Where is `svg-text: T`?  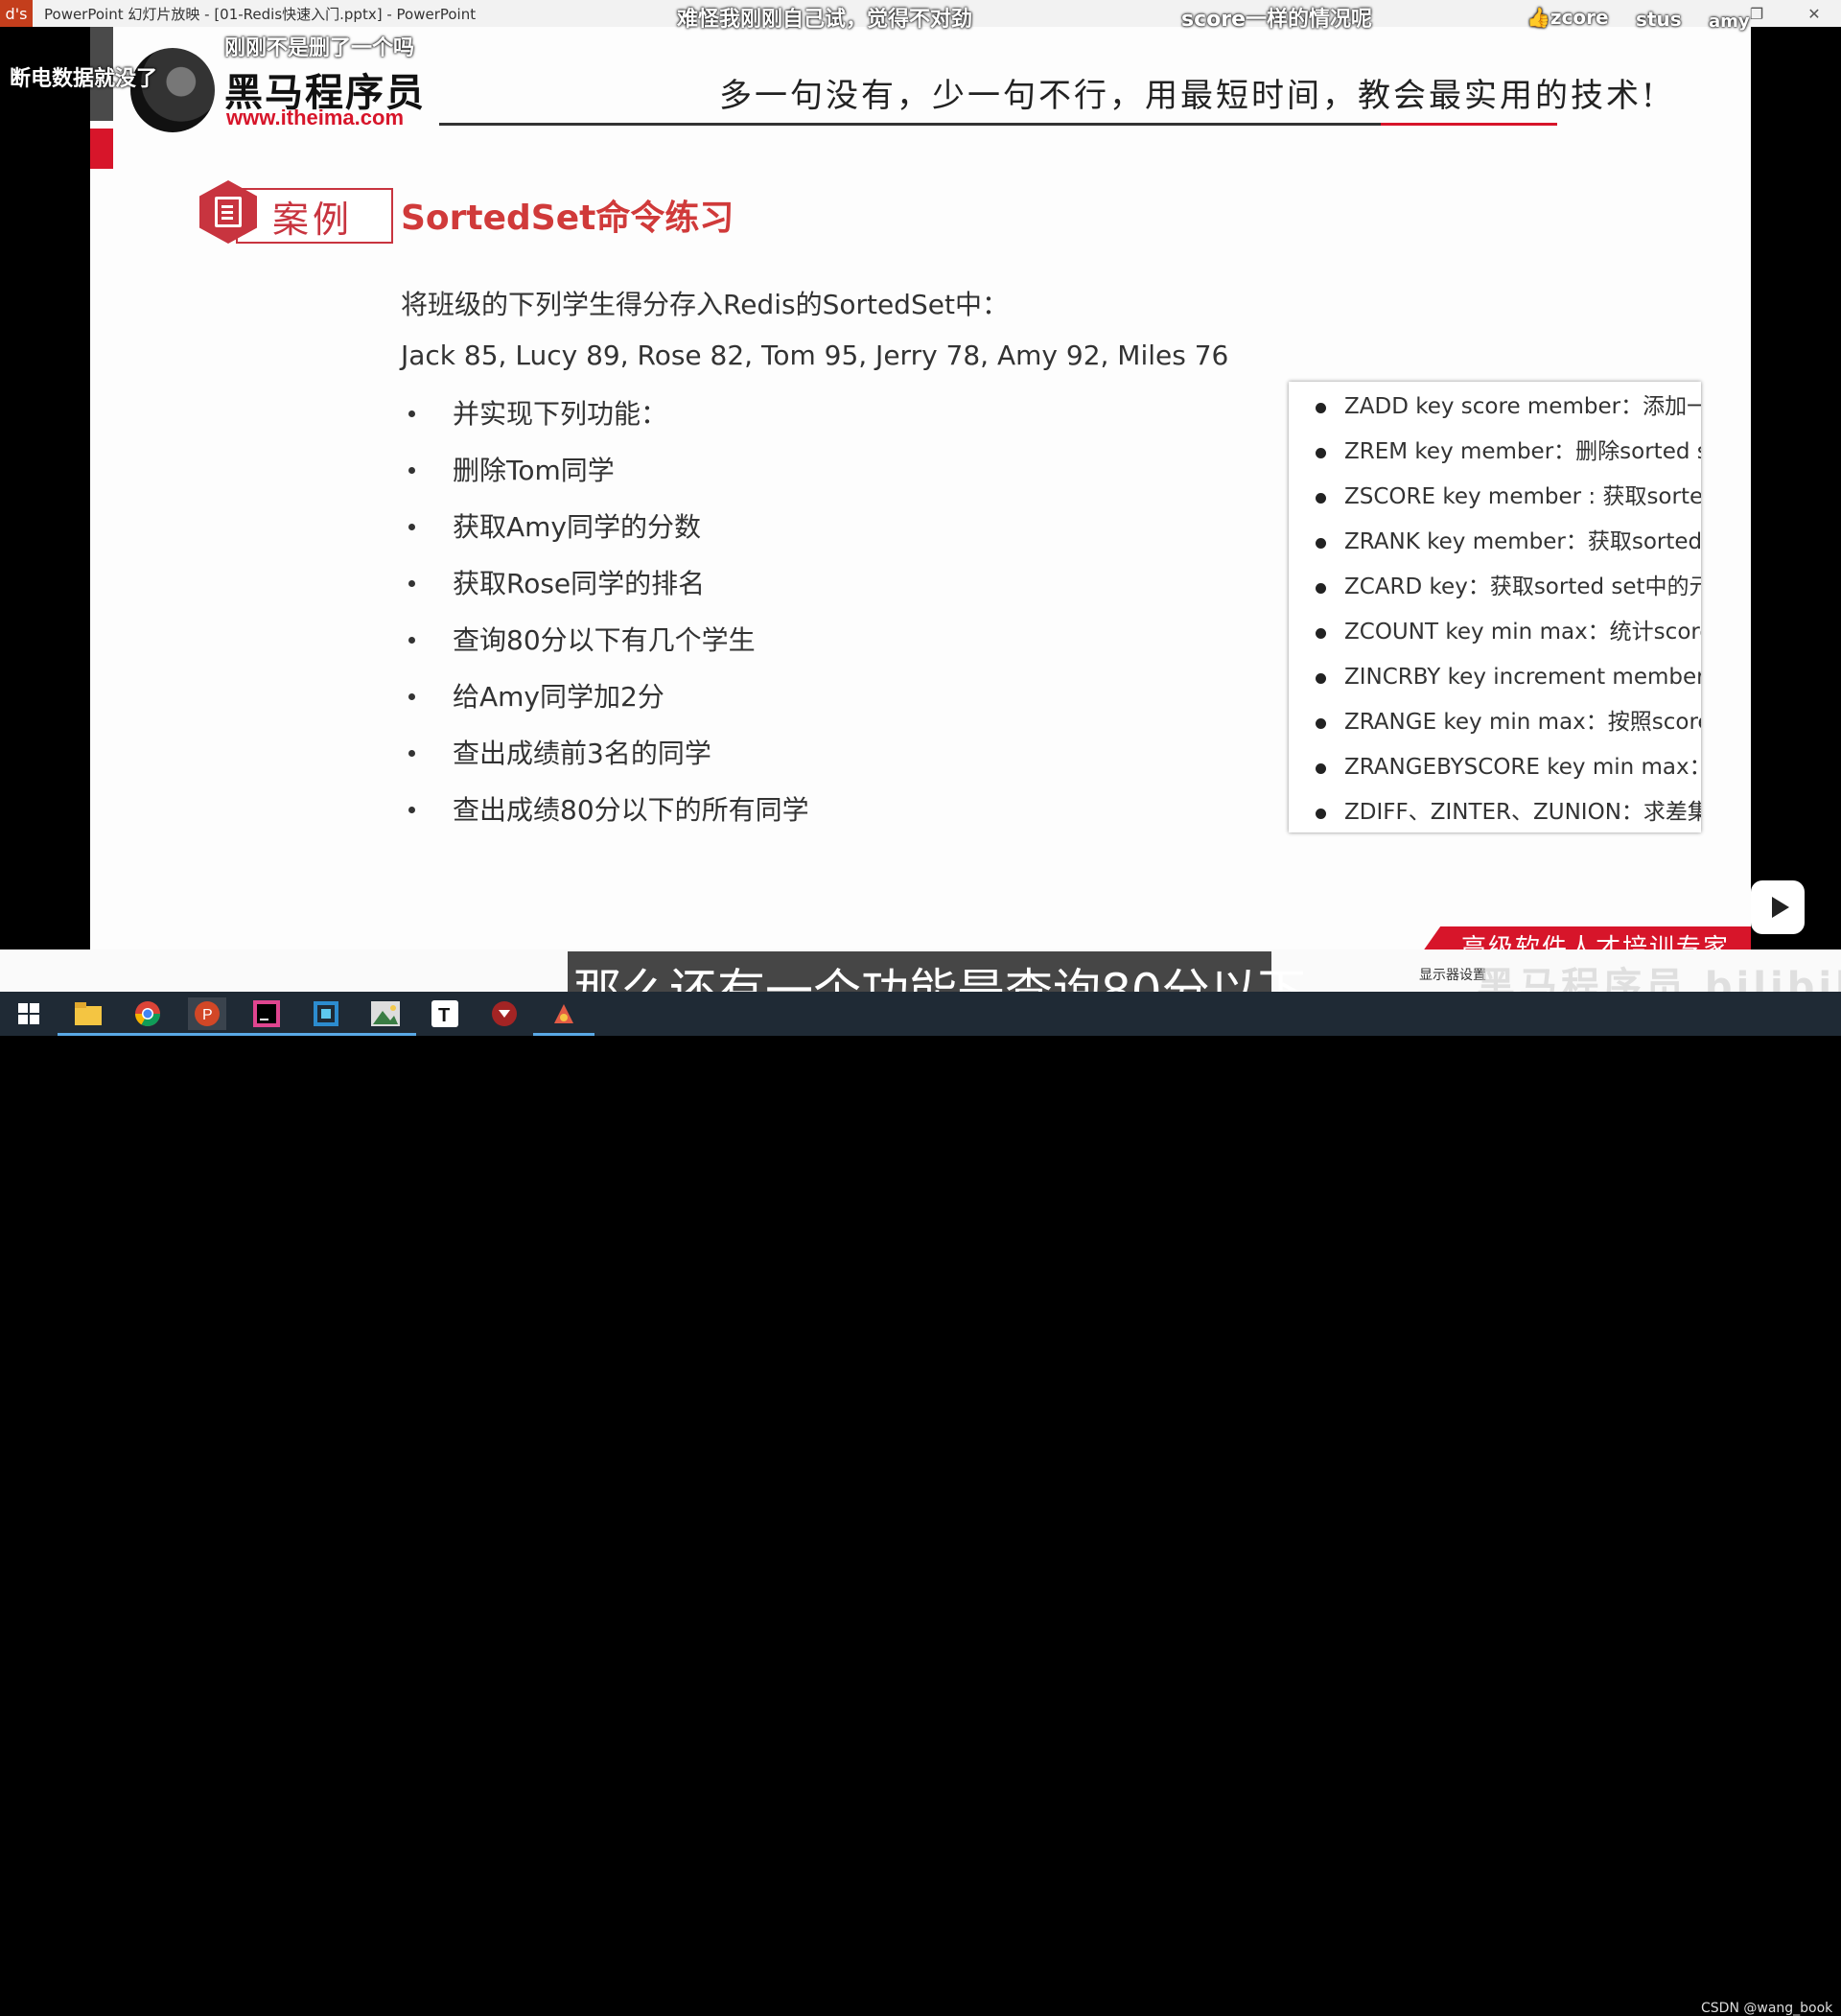 svg-text: T is located at coordinates (444, 1016).